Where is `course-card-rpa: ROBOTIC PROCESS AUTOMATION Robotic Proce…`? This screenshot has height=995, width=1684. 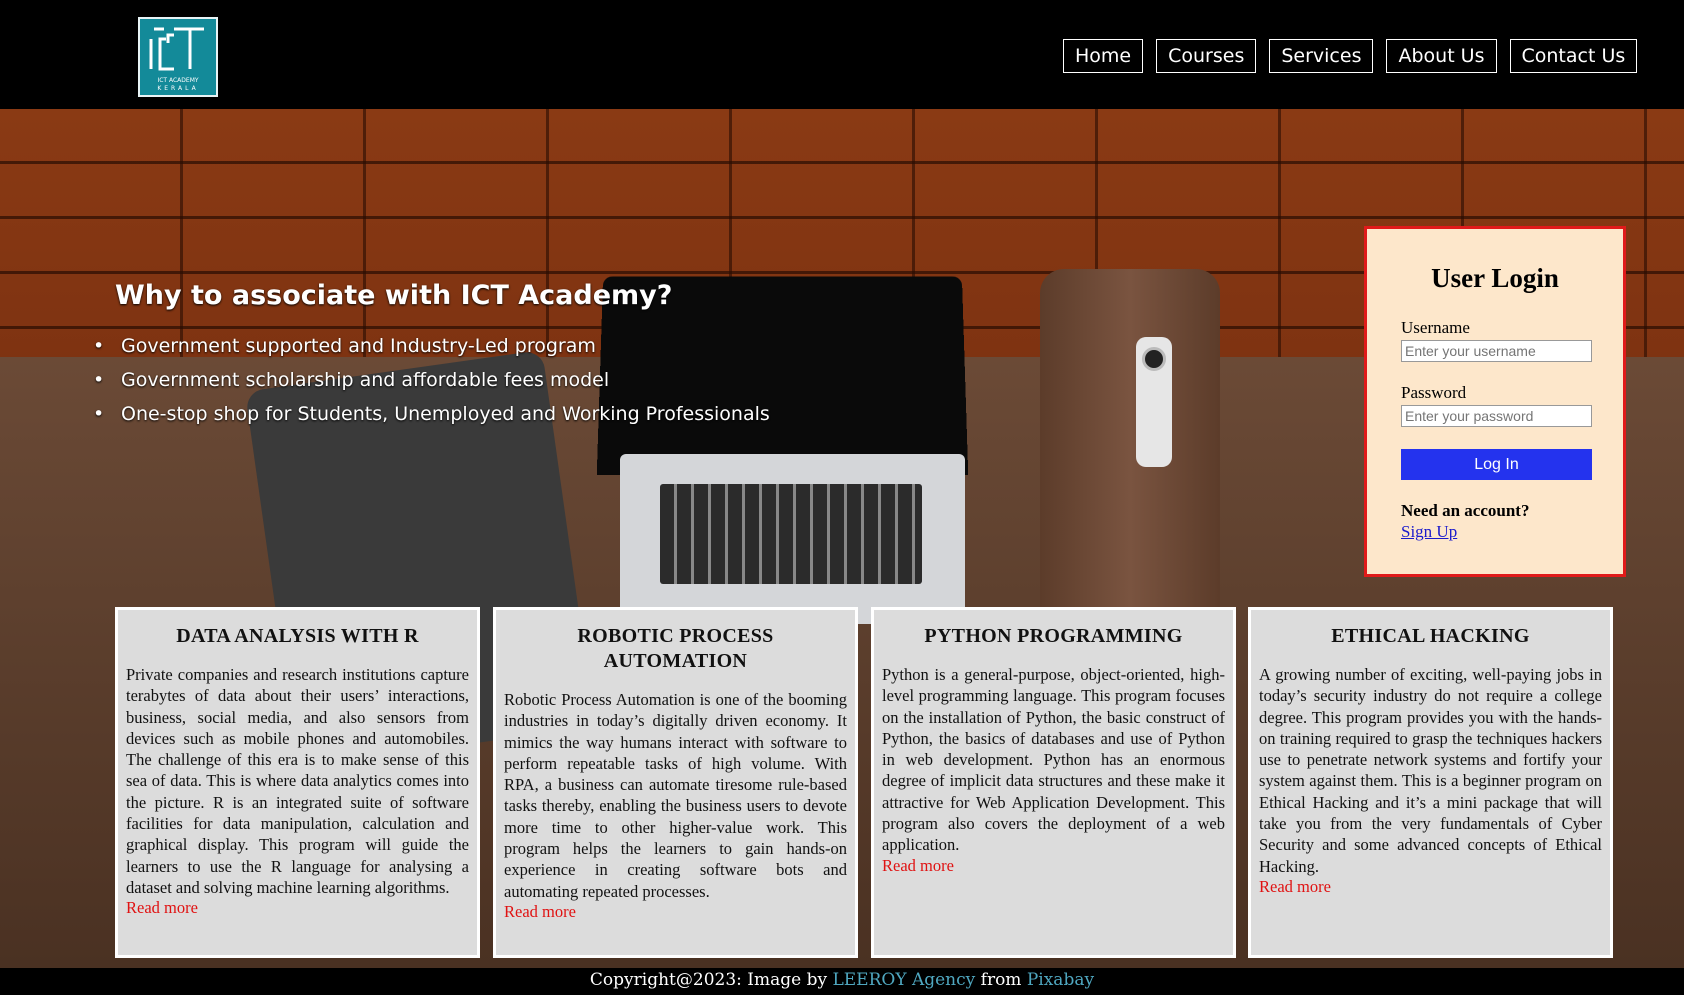
course-card-rpa: ROBOTIC PROCESS AUTOMATION Robotic Proce… is located at coordinates (675, 782).